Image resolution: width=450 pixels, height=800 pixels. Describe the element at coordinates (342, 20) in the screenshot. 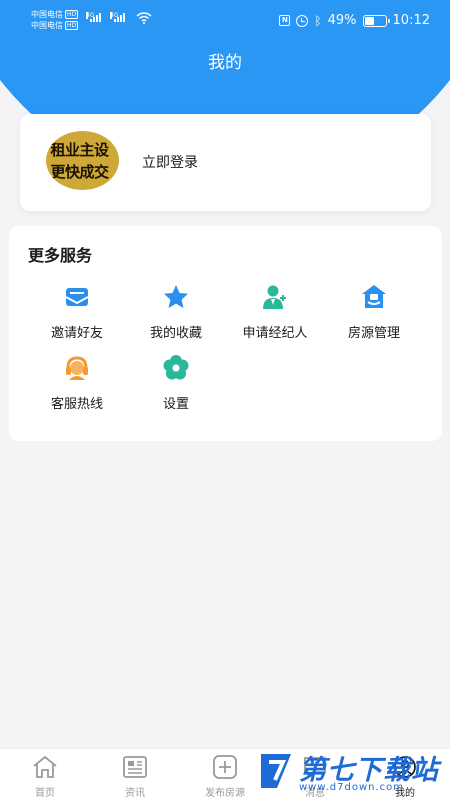

I see `battery-percent: 49%` at that location.